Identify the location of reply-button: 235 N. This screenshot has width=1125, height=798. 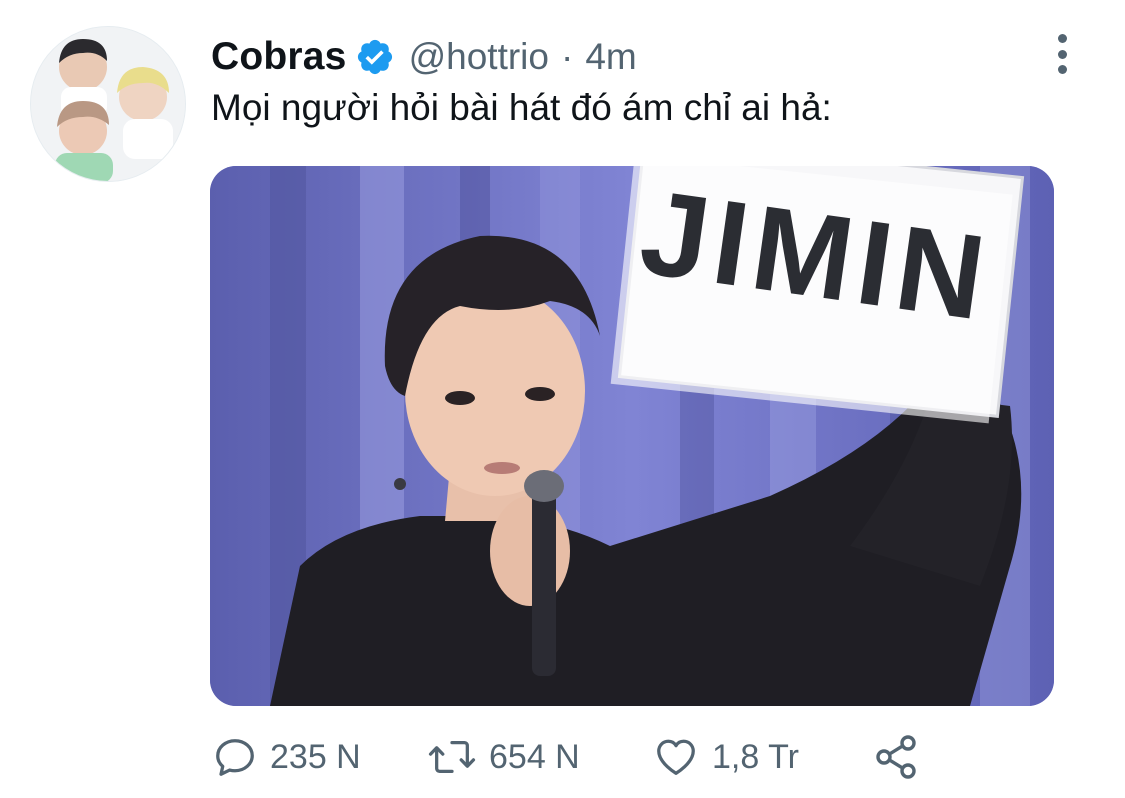
(286, 757).